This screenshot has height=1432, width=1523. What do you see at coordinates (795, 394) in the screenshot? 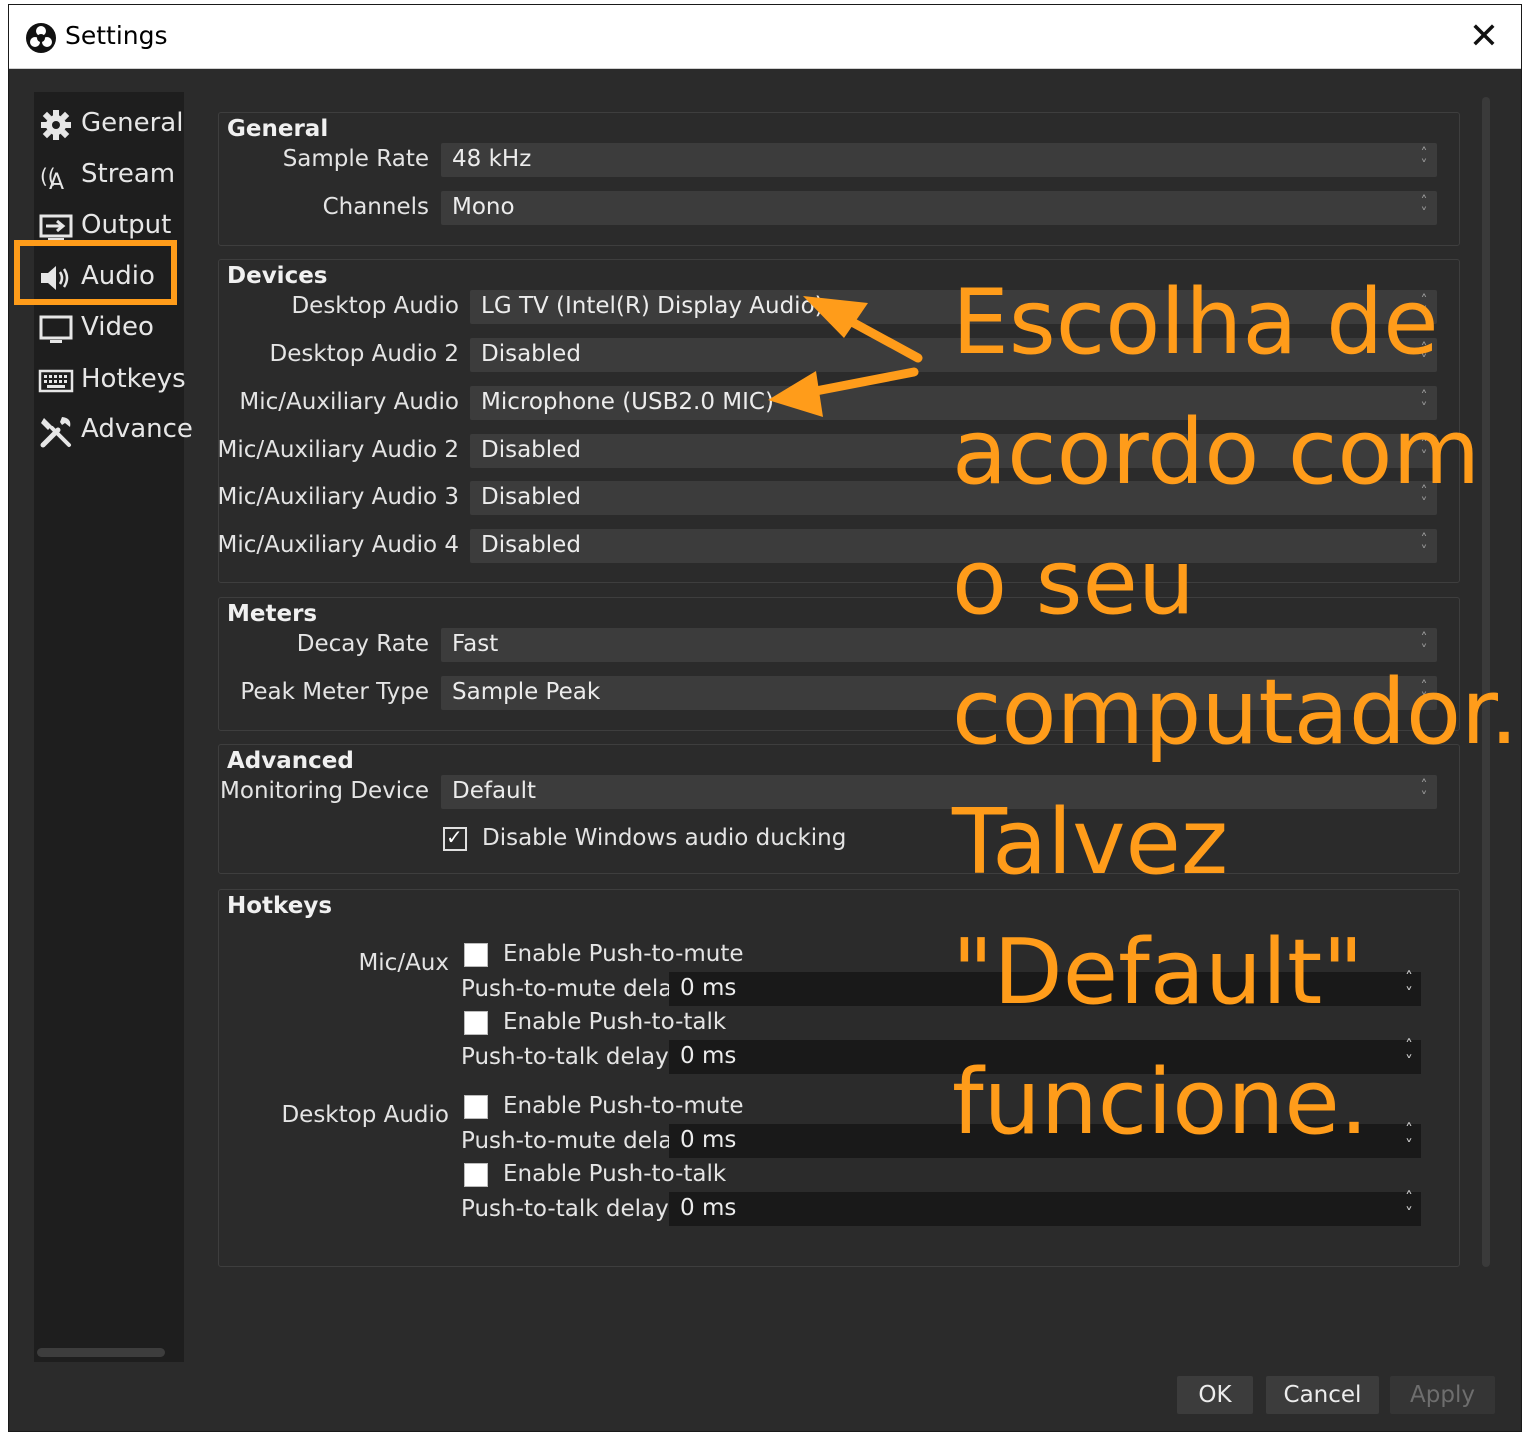
I see `arrowhead-mic-audio` at bounding box center [795, 394].